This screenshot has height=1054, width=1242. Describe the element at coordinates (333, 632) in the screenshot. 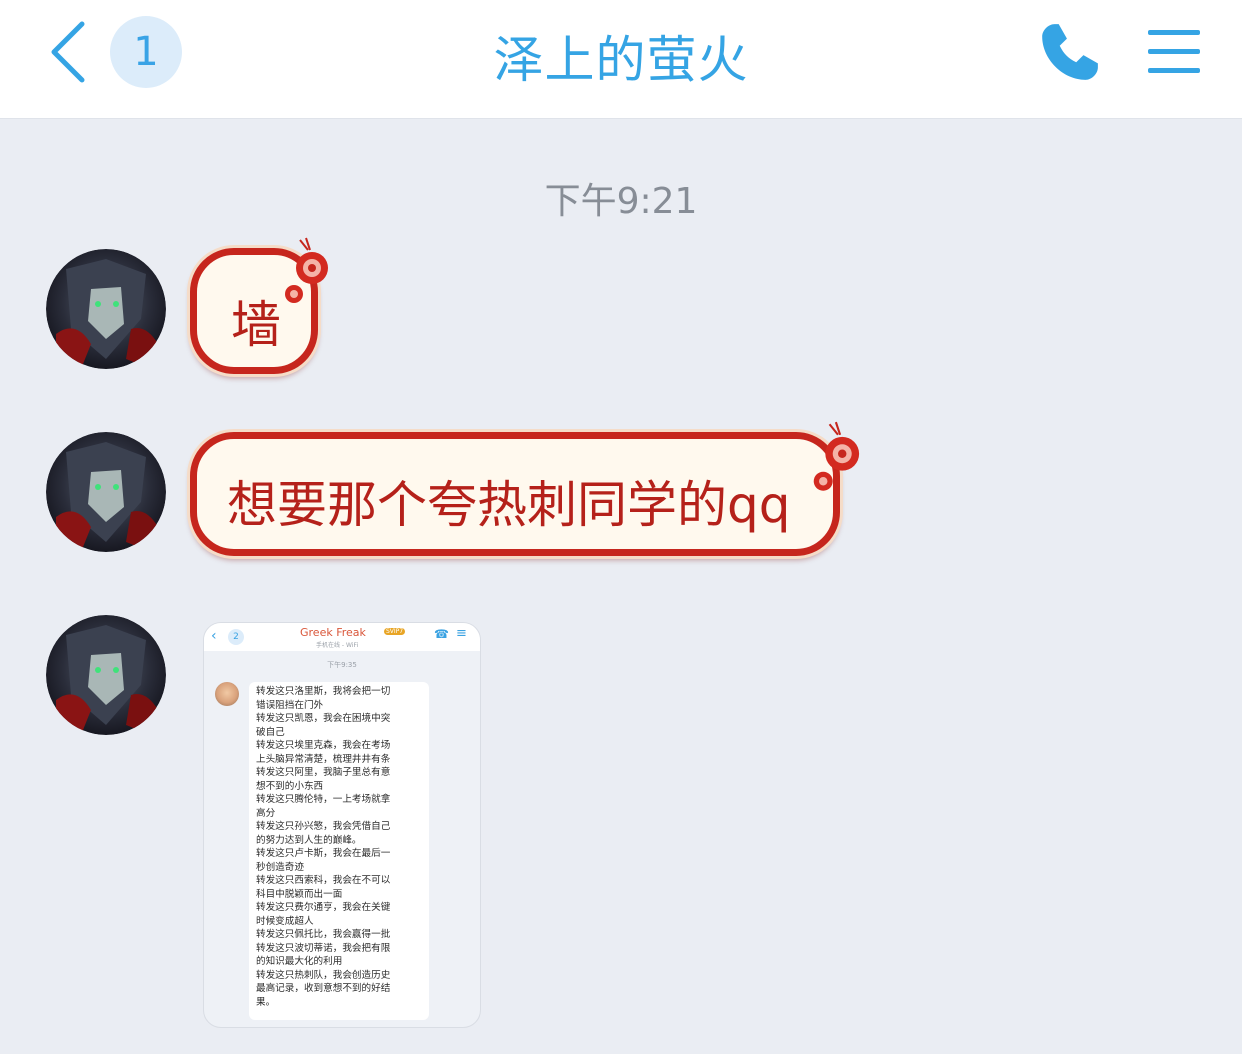

I see `screenshot-title: Greek Freak` at that location.